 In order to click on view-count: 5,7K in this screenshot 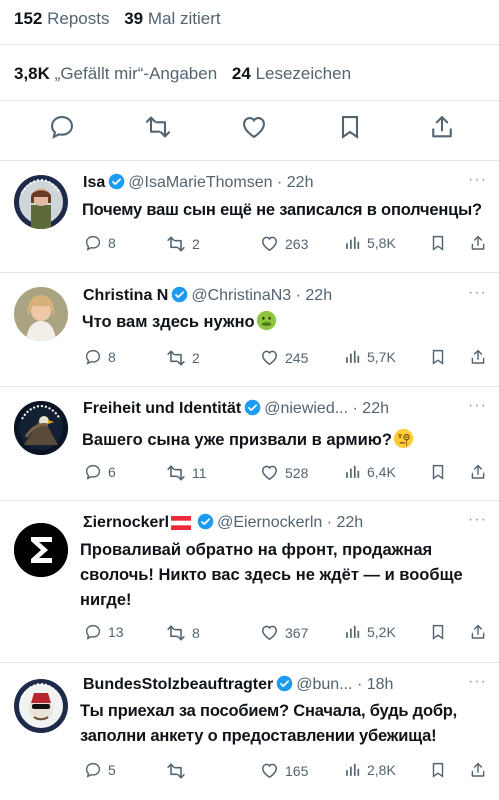, I will do `click(381, 356)`.